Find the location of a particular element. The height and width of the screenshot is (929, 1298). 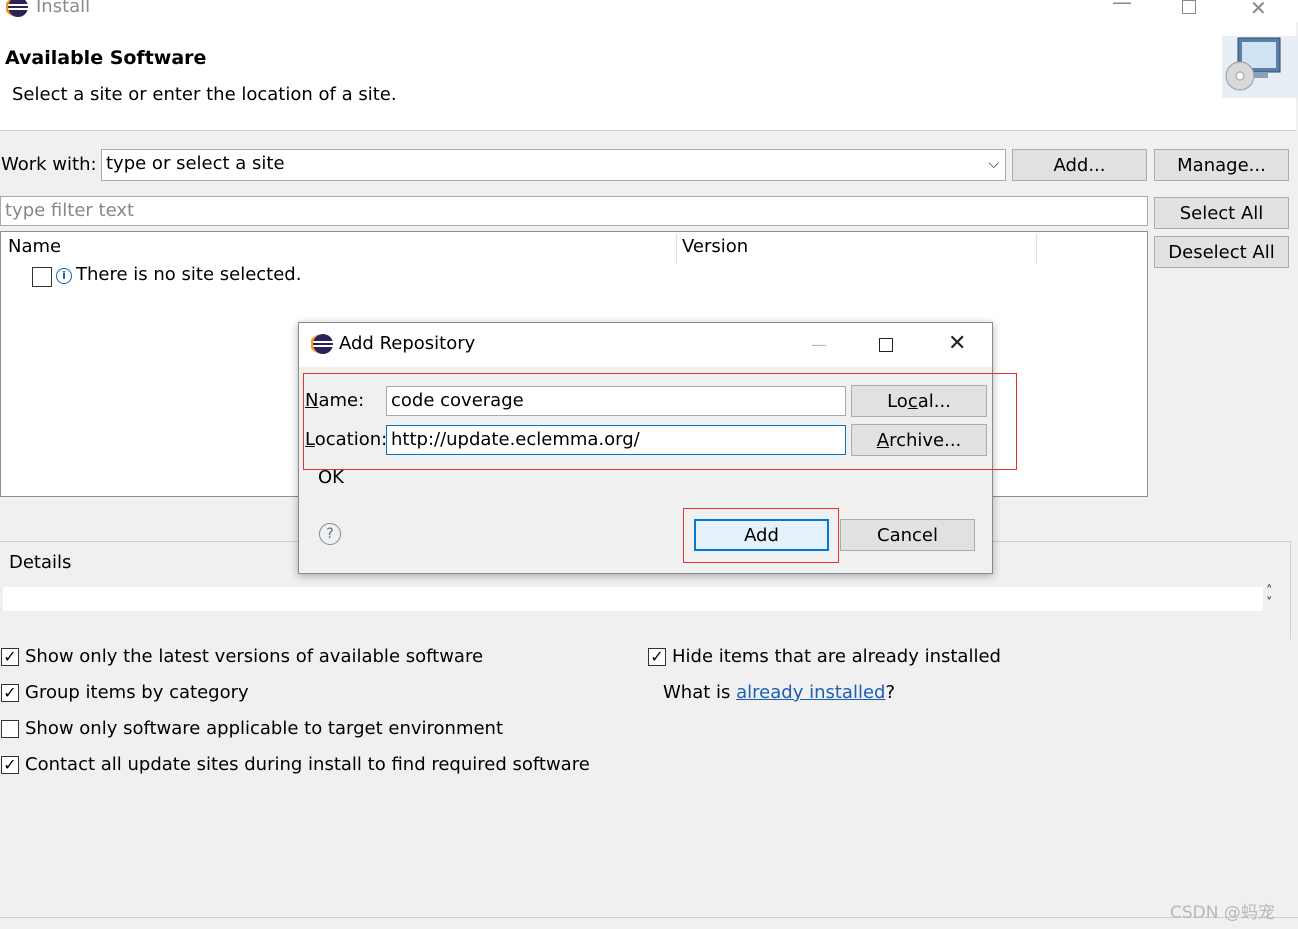

row-checkbox is located at coordinates (42, 277).